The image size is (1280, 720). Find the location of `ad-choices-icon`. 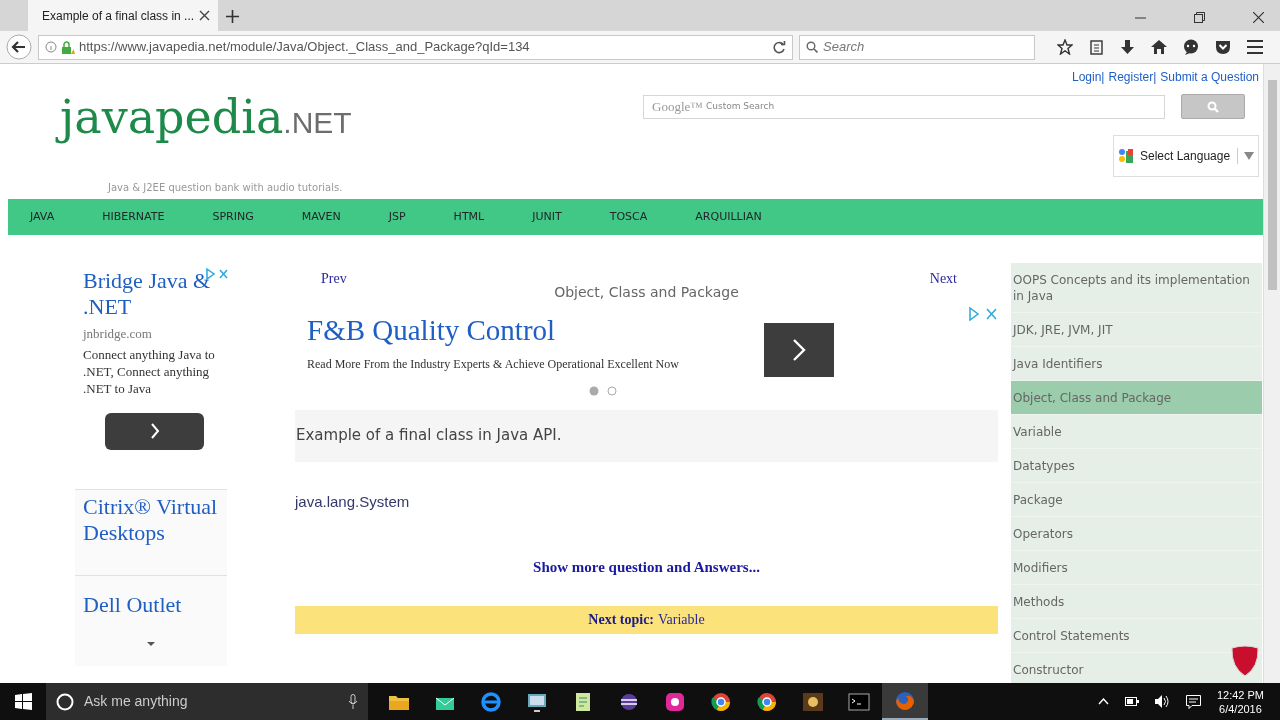

ad-choices-icon is located at coordinates (983, 314).